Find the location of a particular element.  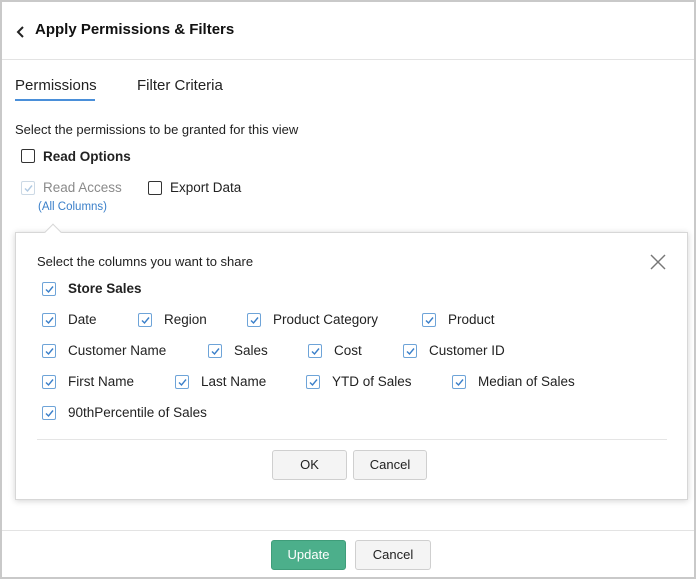

read-access-checkbox is located at coordinates (28, 188).